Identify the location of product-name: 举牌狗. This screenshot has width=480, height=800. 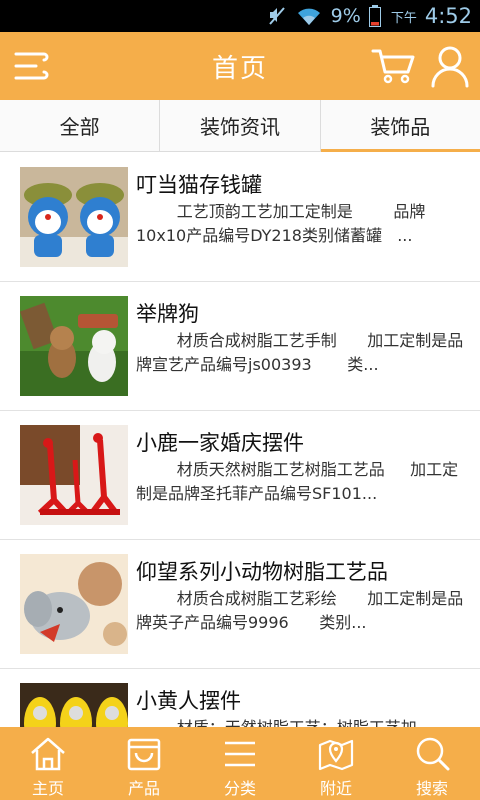
(167, 314).